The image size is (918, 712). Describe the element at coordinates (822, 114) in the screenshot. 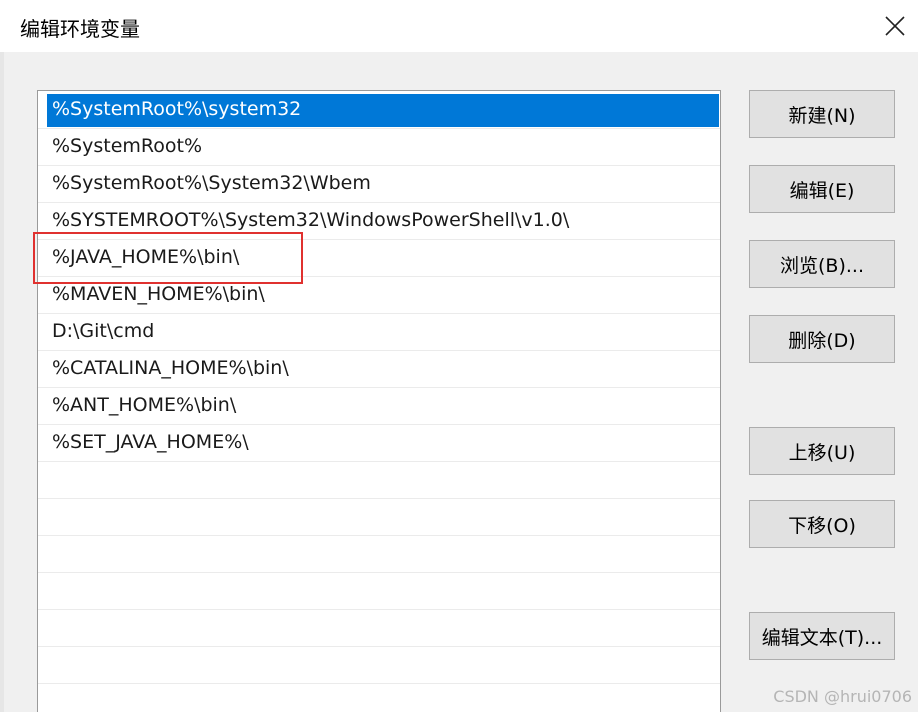

I see `new-button: 新建(N)` at that location.